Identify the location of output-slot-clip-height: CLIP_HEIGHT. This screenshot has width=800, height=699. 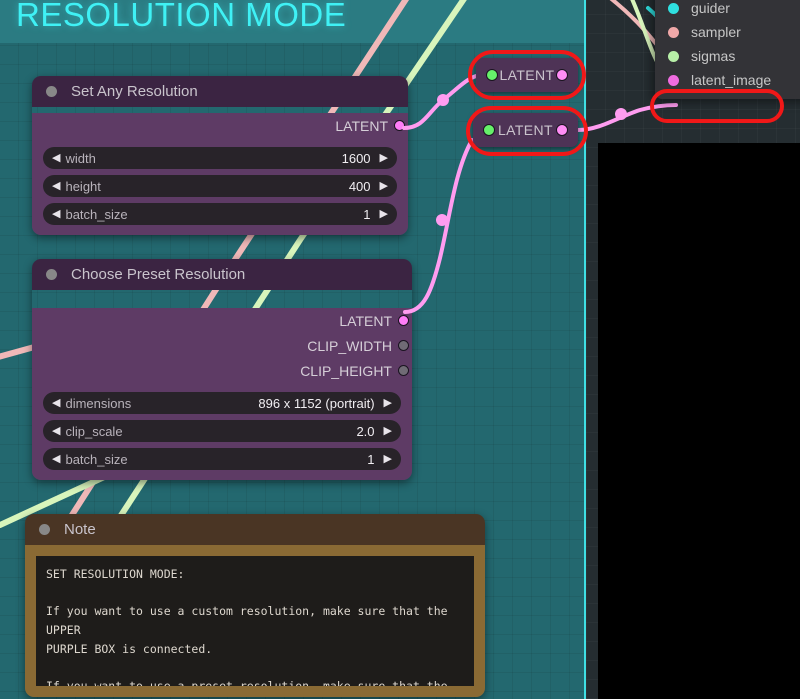
(222, 370).